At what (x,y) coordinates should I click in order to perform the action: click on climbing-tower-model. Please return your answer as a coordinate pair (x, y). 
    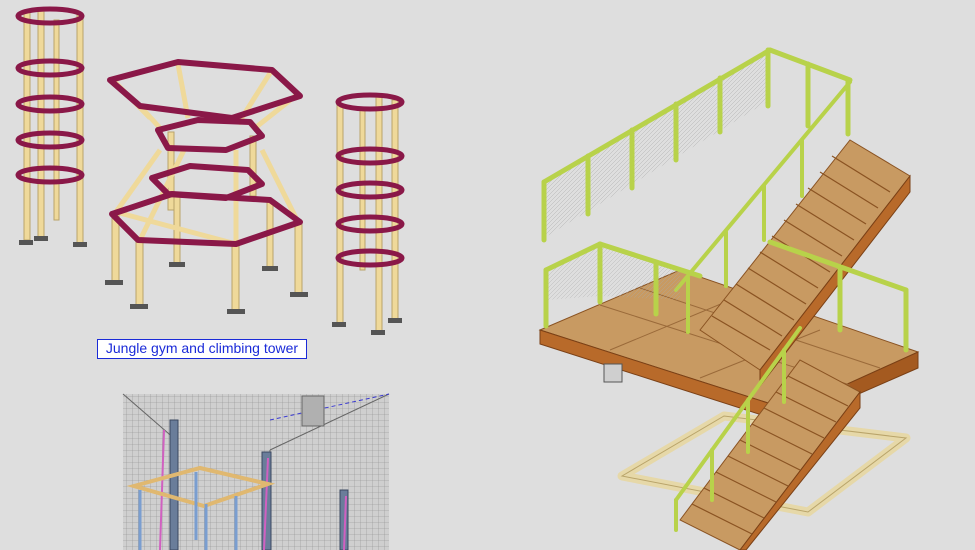
    Looking at the image, I should click on (368, 213).